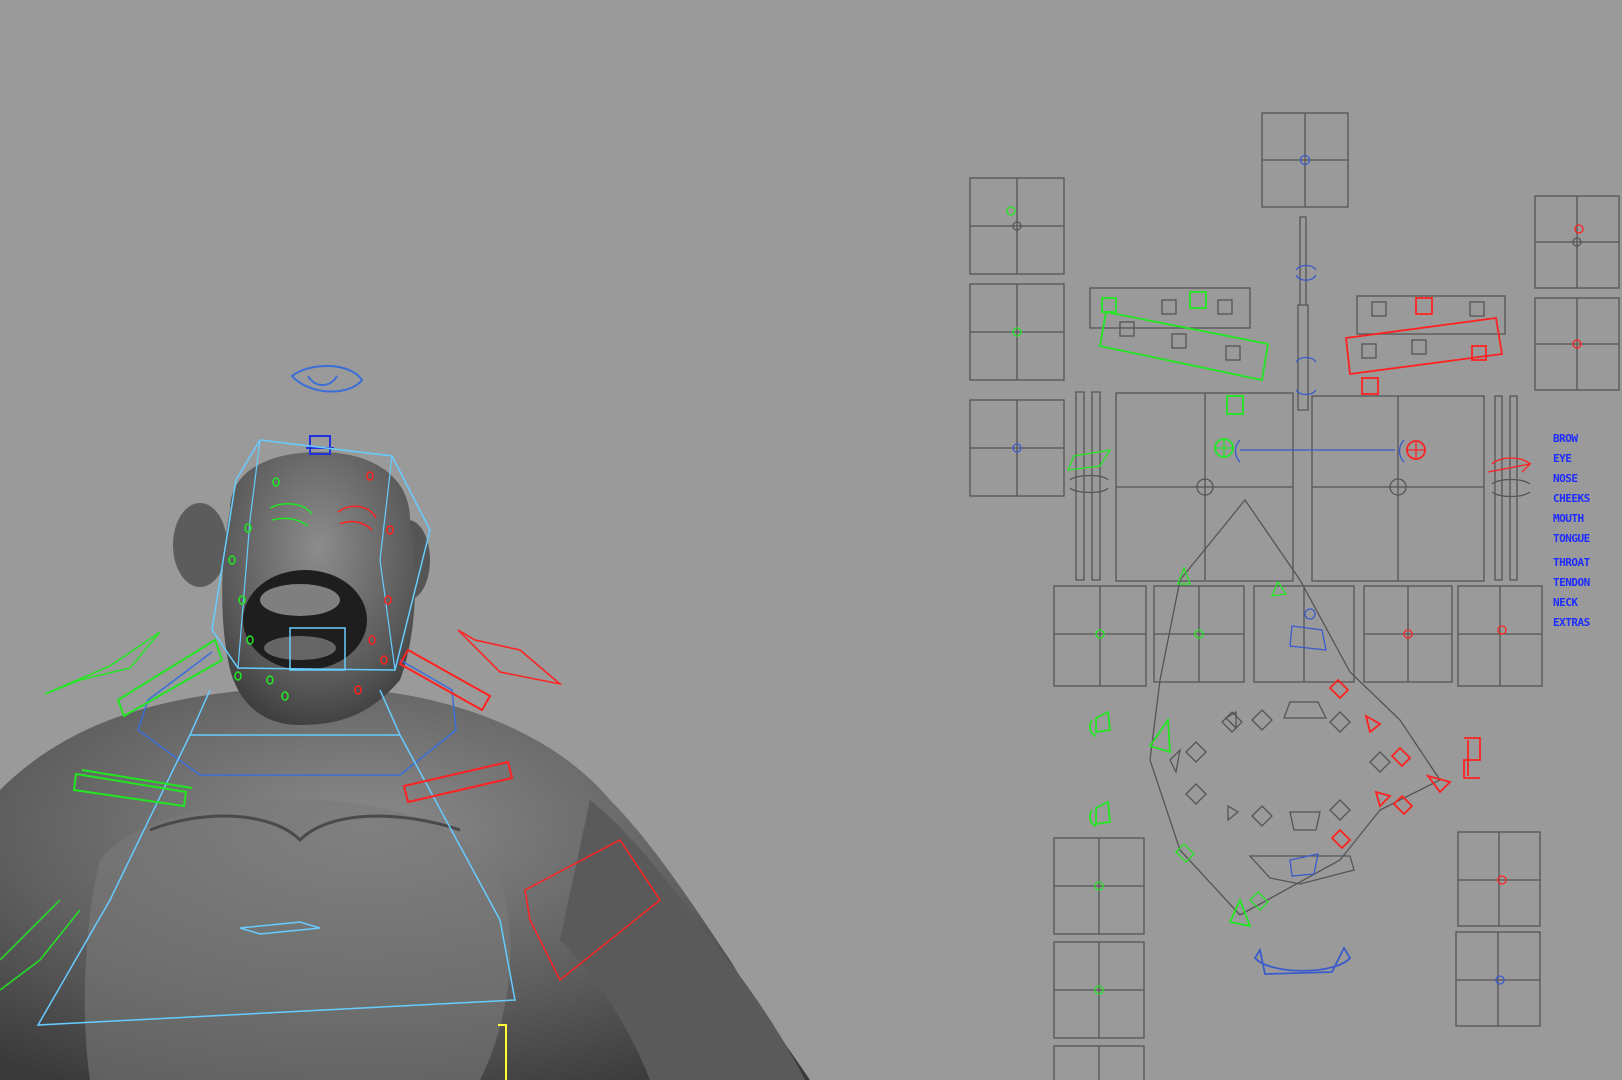  Describe the element at coordinates (1571, 499) in the screenshot. I see `picker-label-cheeks: CHEEKS` at that location.